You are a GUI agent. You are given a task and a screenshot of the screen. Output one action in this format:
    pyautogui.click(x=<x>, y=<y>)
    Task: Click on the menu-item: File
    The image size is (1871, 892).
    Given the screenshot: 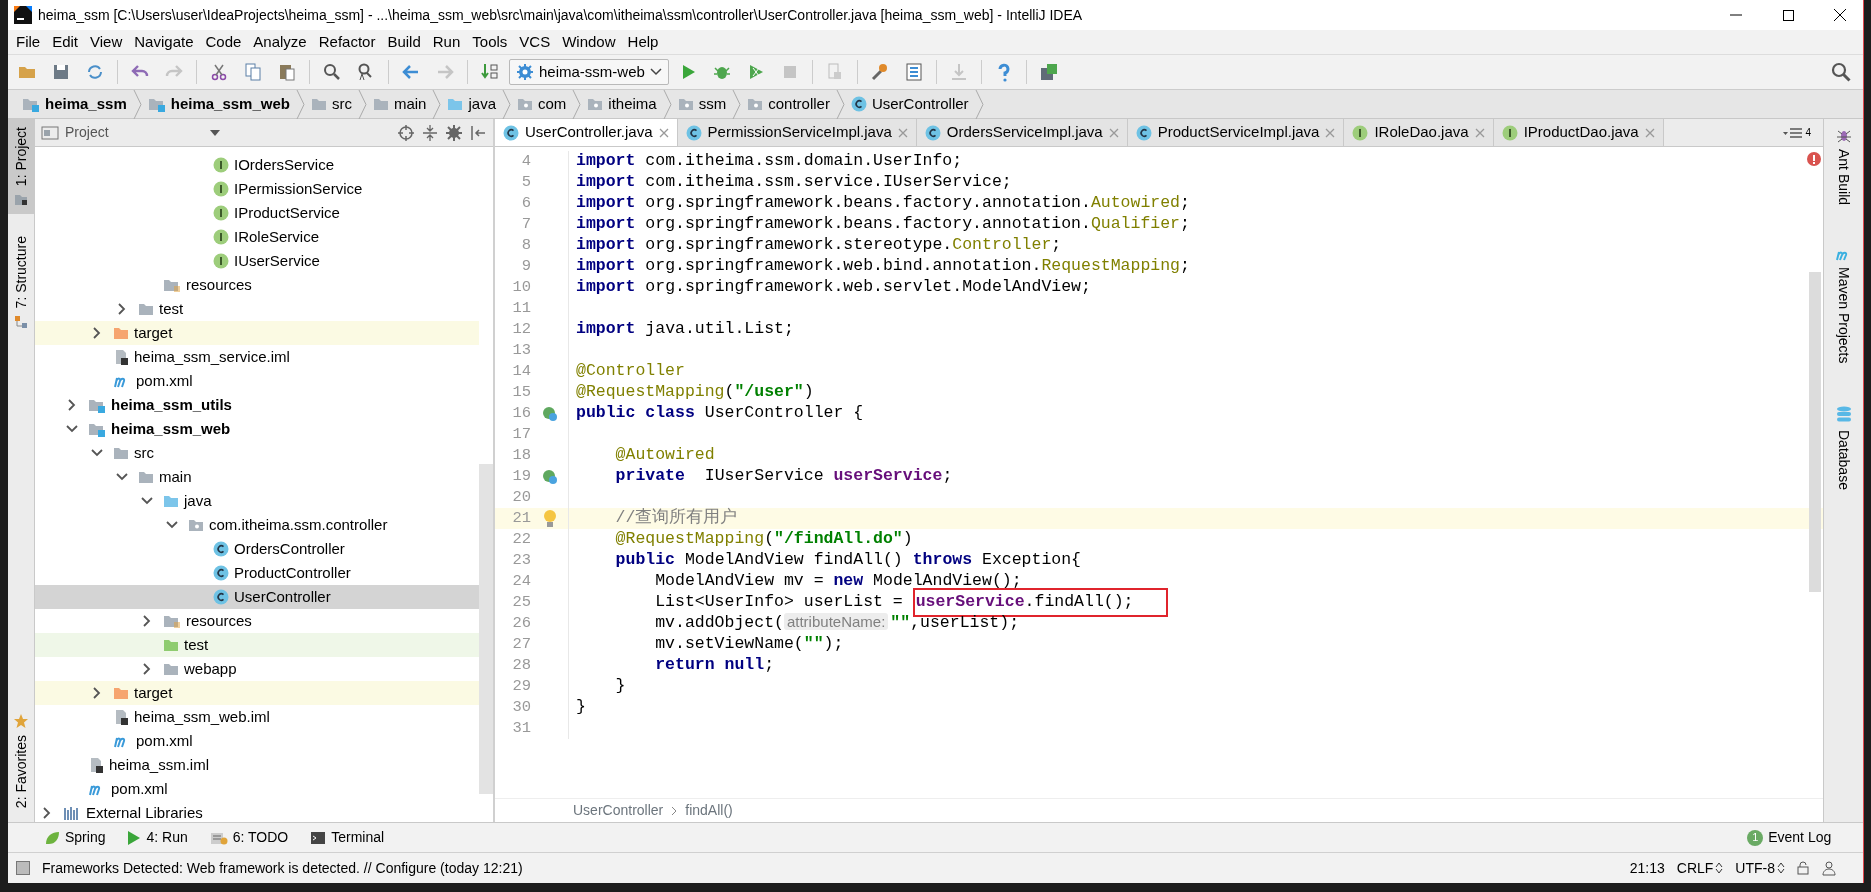 What is the action you would take?
    pyautogui.click(x=28, y=42)
    